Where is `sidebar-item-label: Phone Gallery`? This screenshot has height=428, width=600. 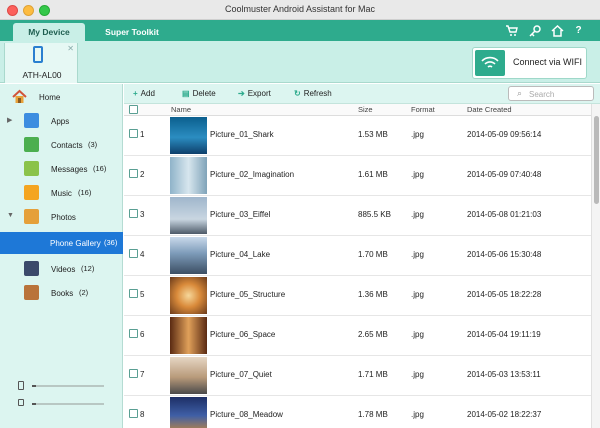
sidebar-item-label: Phone Gallery is located at coordinates (75, 243).